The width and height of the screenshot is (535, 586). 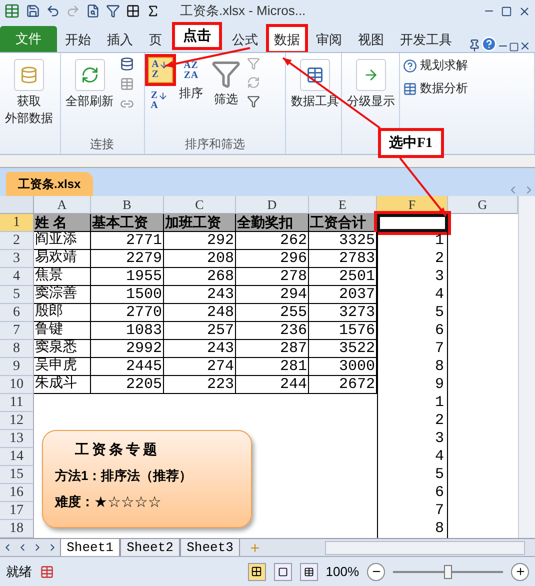 I want to click on table-cell: 262, so click(x=272, y=241).